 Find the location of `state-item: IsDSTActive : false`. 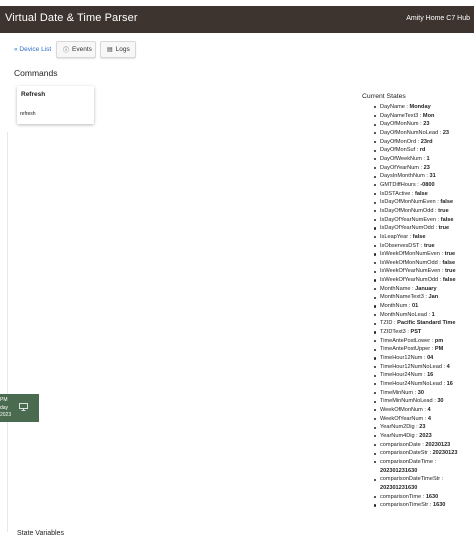

state-item: IsDSTActive : false is located at coordinates (418, 194).